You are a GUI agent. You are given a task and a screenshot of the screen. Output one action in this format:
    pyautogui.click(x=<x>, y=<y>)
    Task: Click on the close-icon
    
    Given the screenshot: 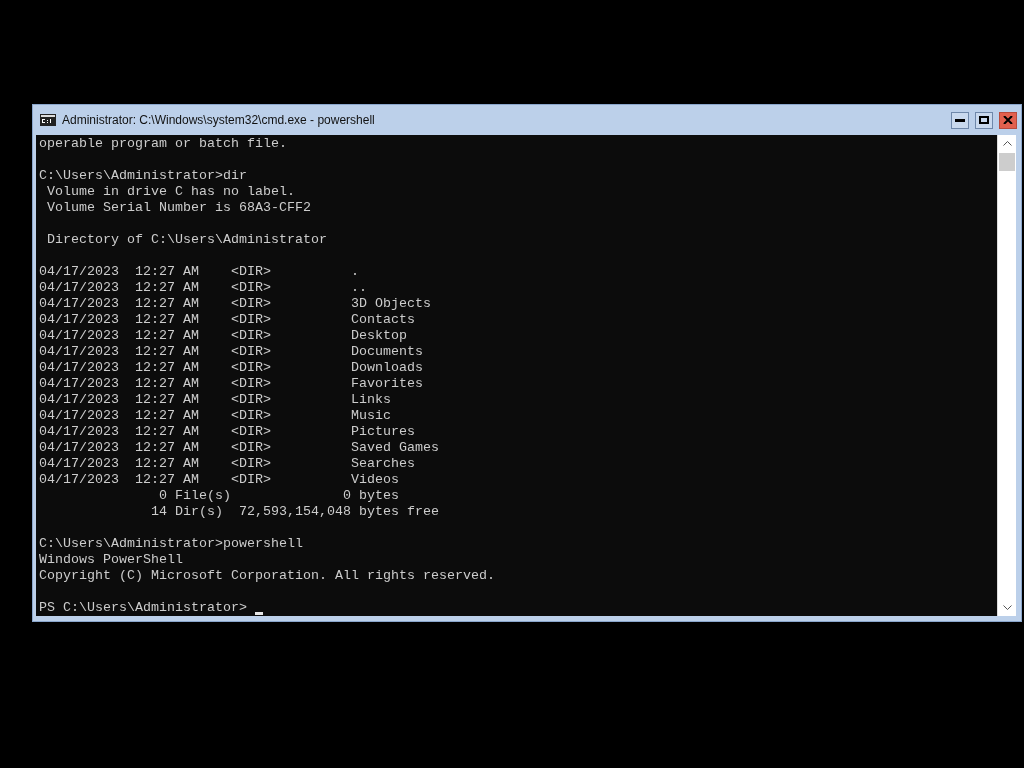 What is the action you would take?
    pyautogui.click(x=1008, y=120)
    